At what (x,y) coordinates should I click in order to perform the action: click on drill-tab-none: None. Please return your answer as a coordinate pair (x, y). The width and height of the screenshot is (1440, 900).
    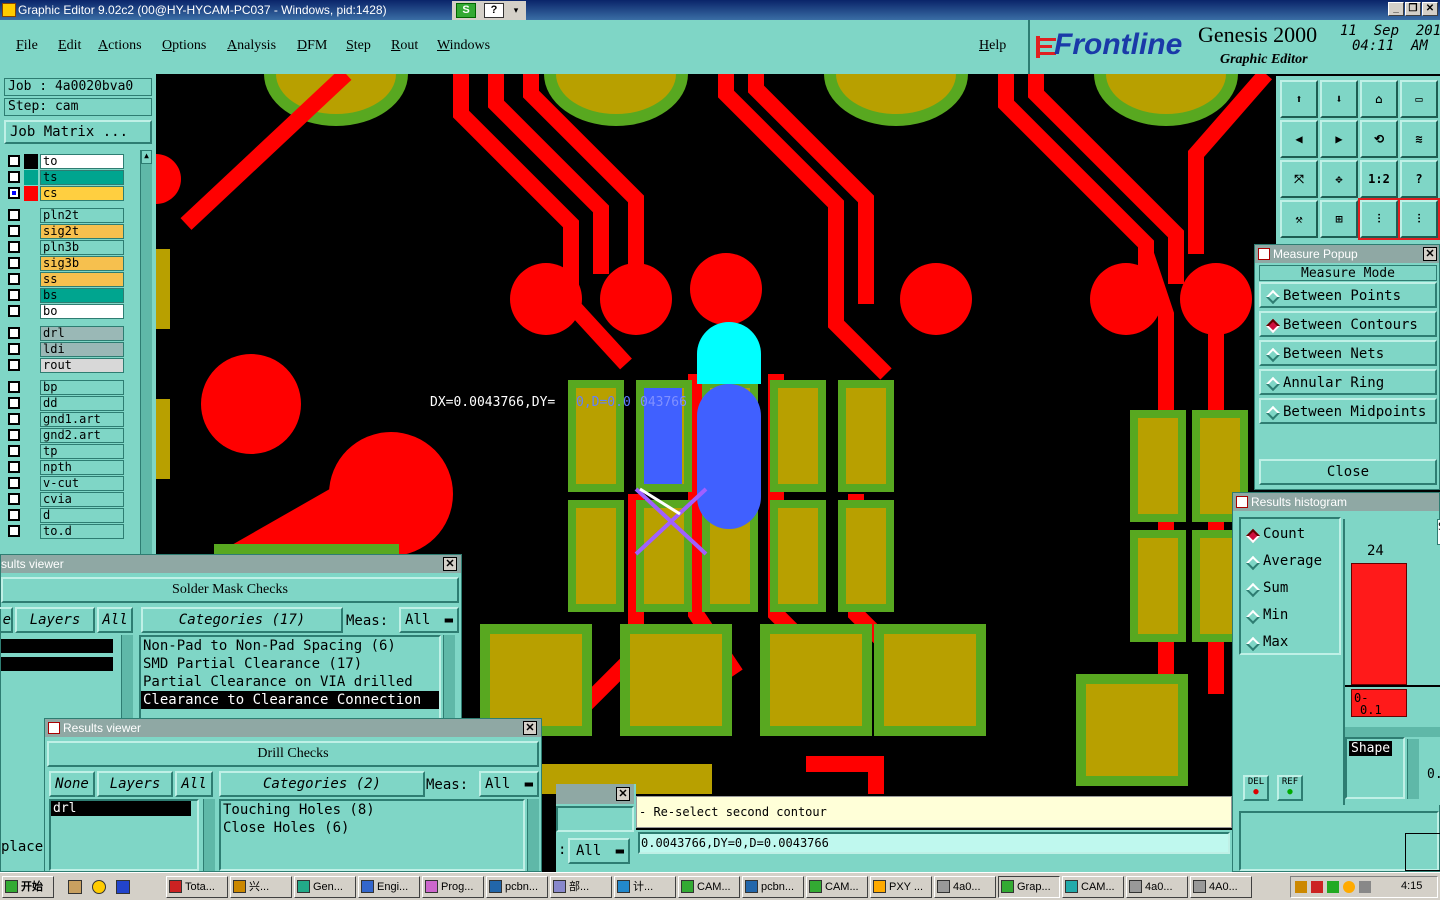
    Looking at the image, I should click on (72, 784).